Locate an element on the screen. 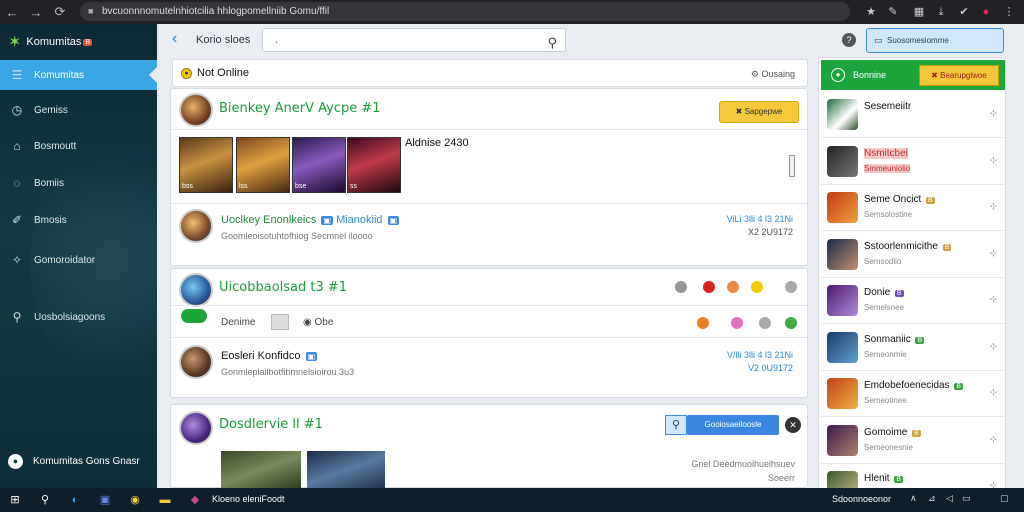 The height and width of the screenshot is (512, 1024). status-right: ⚙ Ousaing is located at coordinates (773, 74).